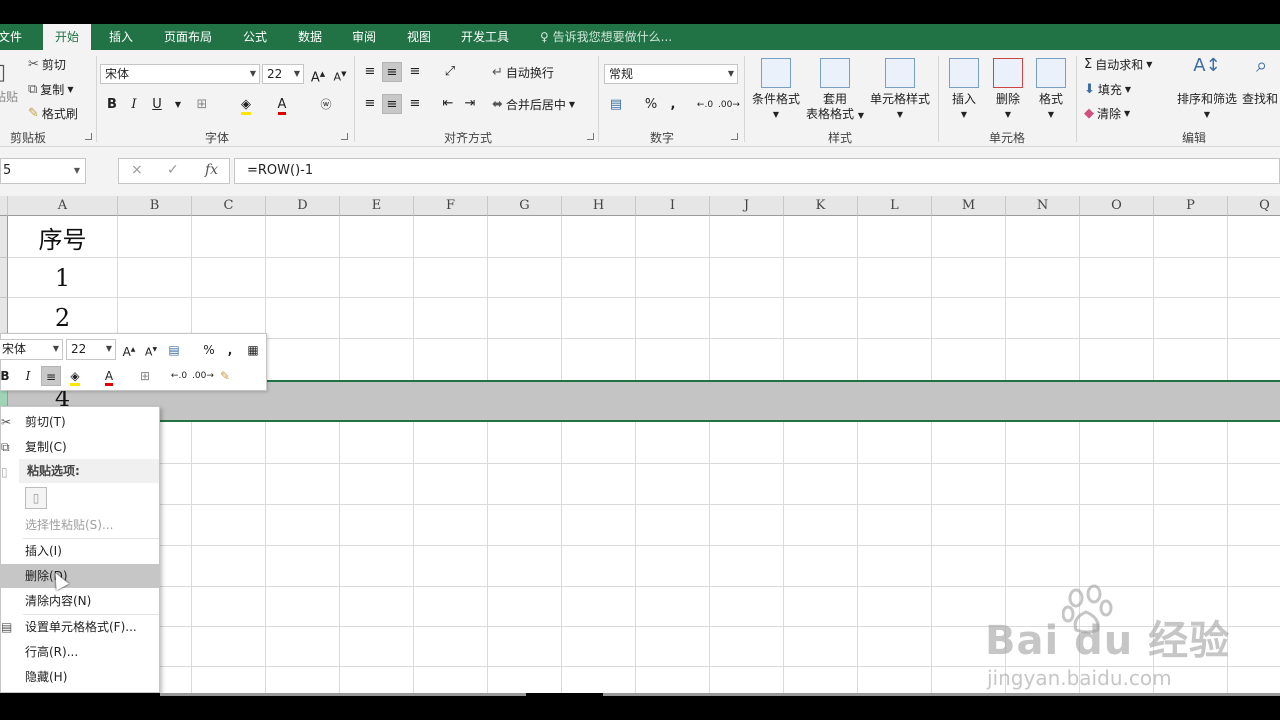 This screenshot has width=1280, height=720. Describe the element at coordinates (1107, 89) in the screenshot. I see `fill-button: ⬇ 填充 ▼` at that location.